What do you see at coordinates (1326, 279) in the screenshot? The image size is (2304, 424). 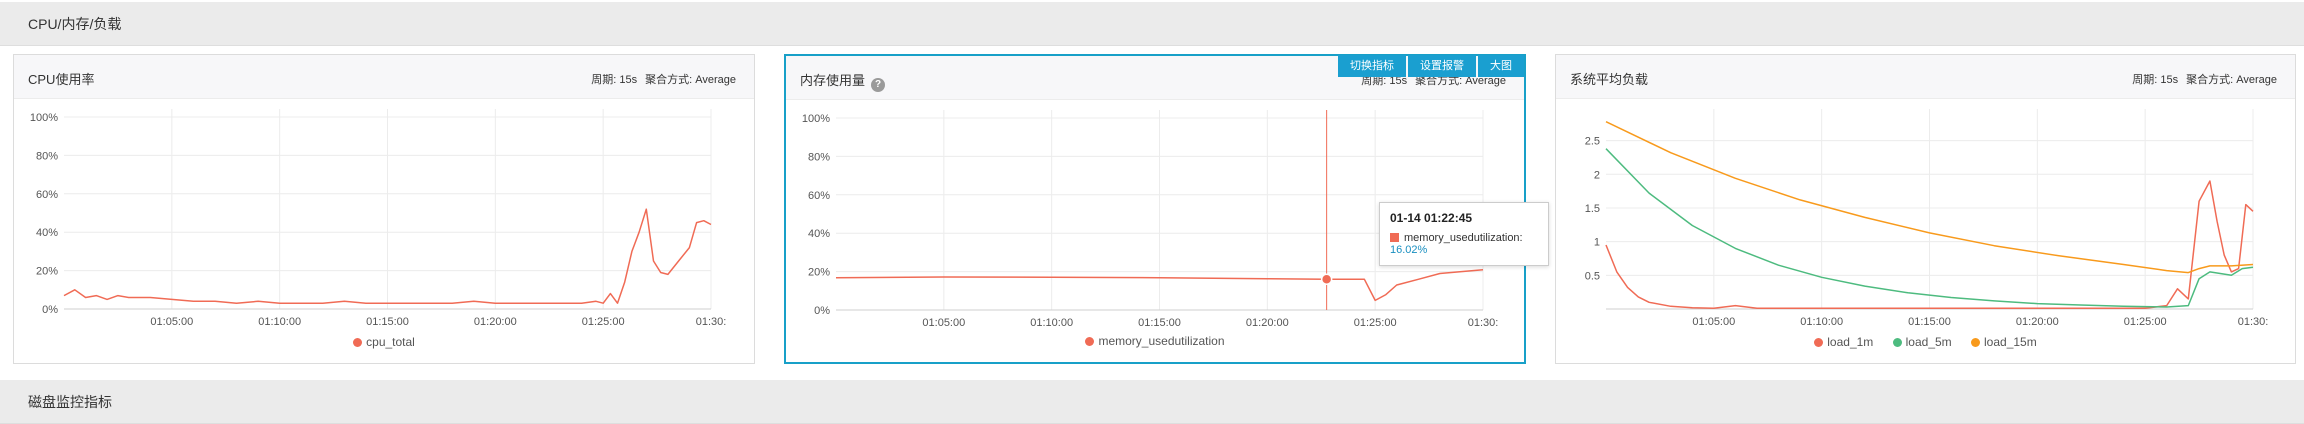 I see `hover-point` at bounding box center [1326, 279].